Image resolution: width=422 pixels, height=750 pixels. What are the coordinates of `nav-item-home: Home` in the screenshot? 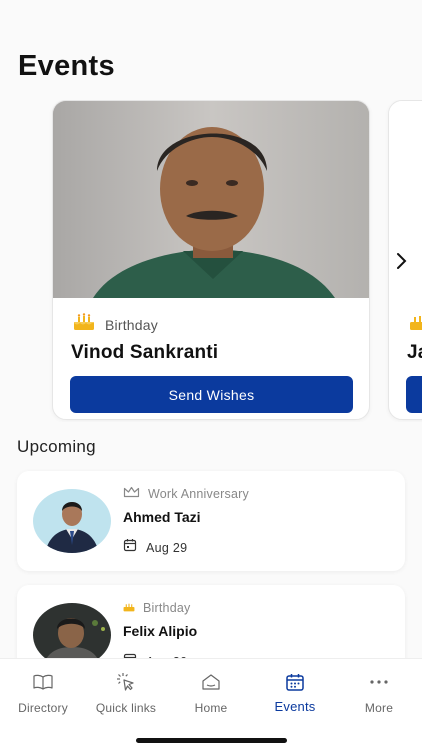 It's located at (211, 693).